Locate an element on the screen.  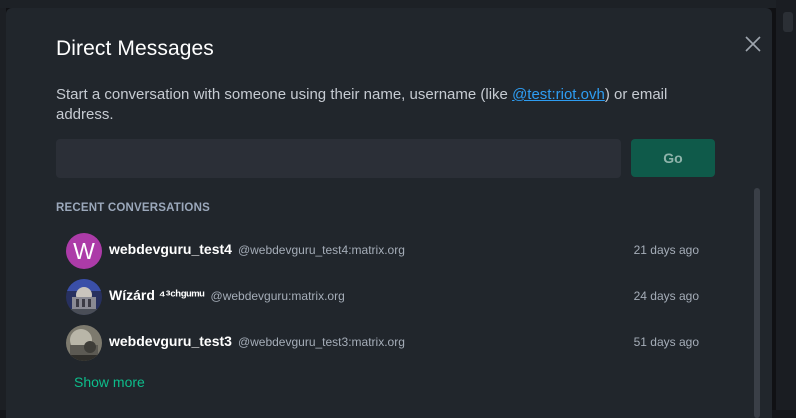
close-icon is located at coordinates (753, 44).